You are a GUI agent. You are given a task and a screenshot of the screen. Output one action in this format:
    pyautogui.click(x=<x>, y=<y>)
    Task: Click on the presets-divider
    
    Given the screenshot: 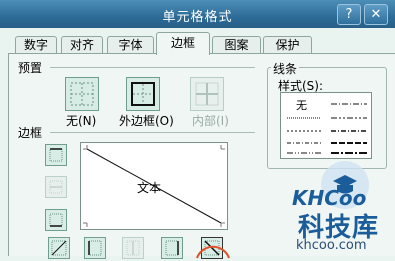 What is the action you would take?
    pyautogui.click(x=152, y=67)
    